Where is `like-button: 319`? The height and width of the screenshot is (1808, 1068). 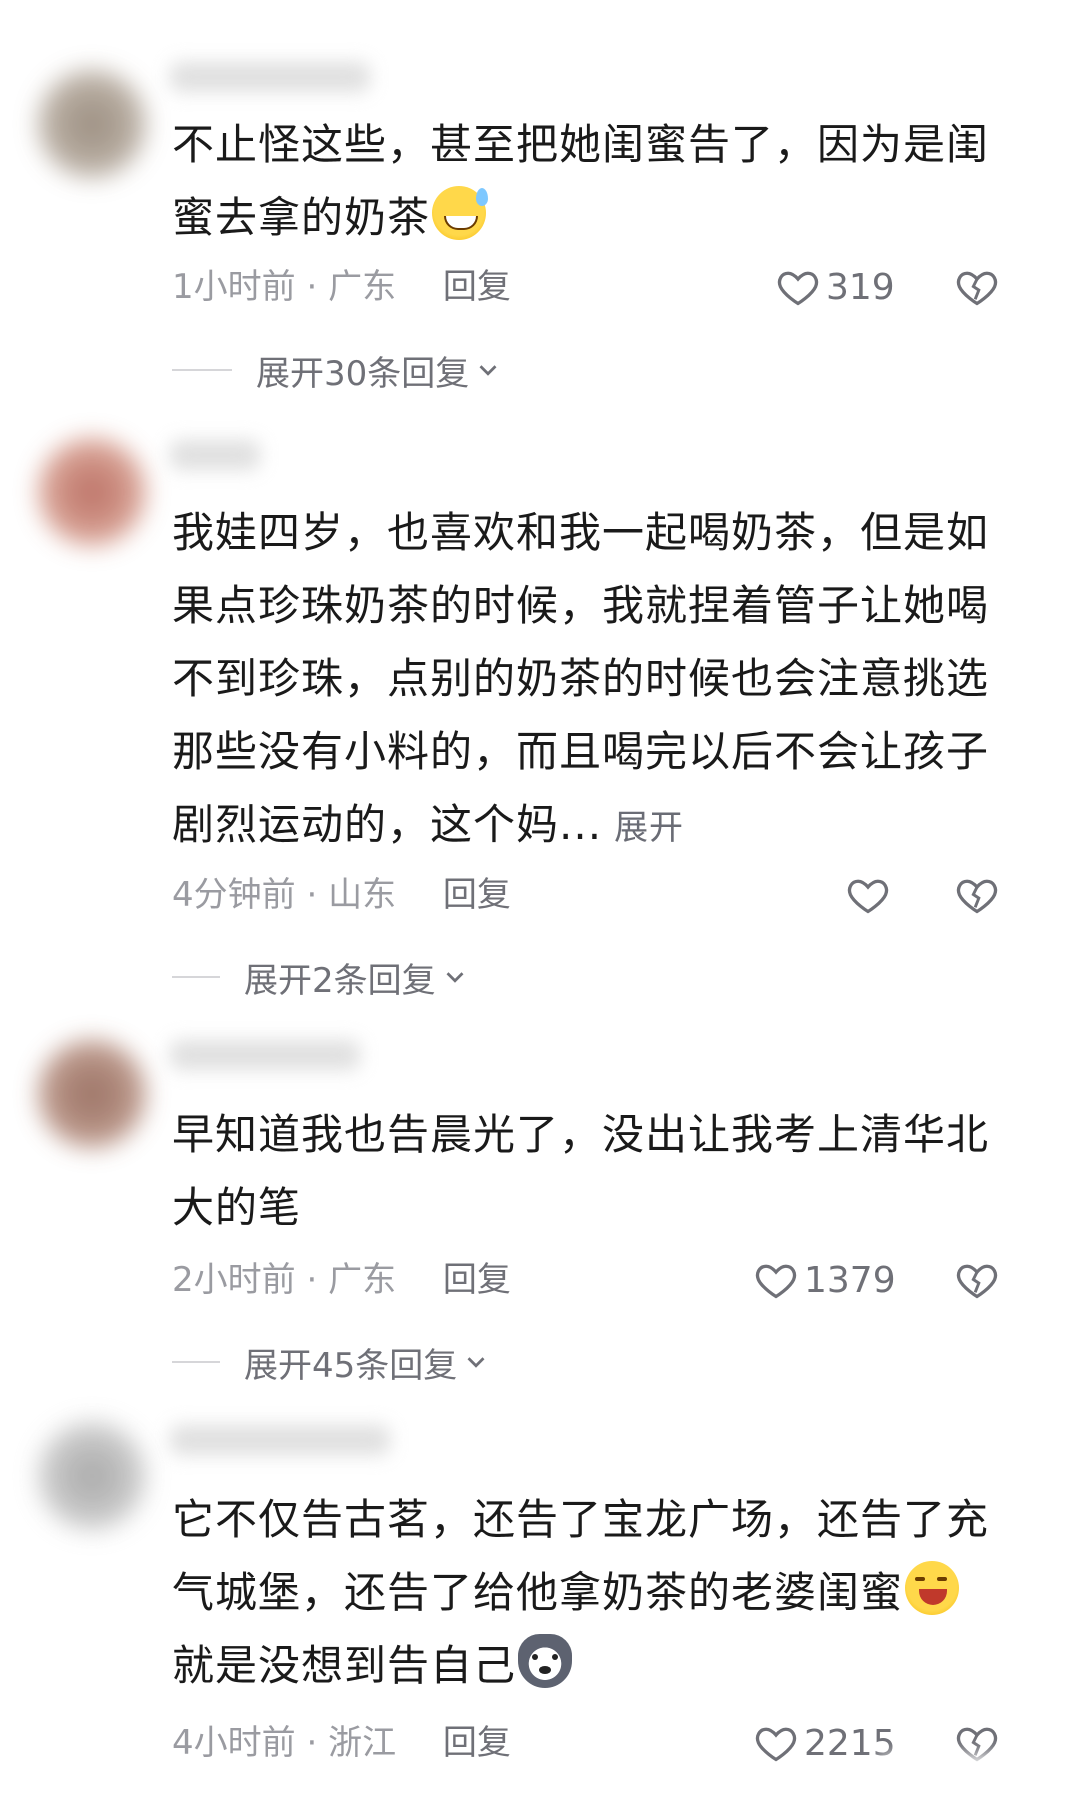
like-button: 319 is located at coordinates (835, 287).